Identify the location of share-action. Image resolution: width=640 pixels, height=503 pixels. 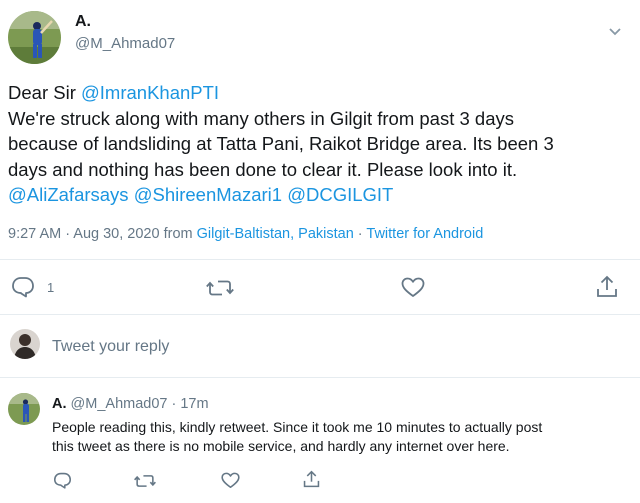
(607, 286).